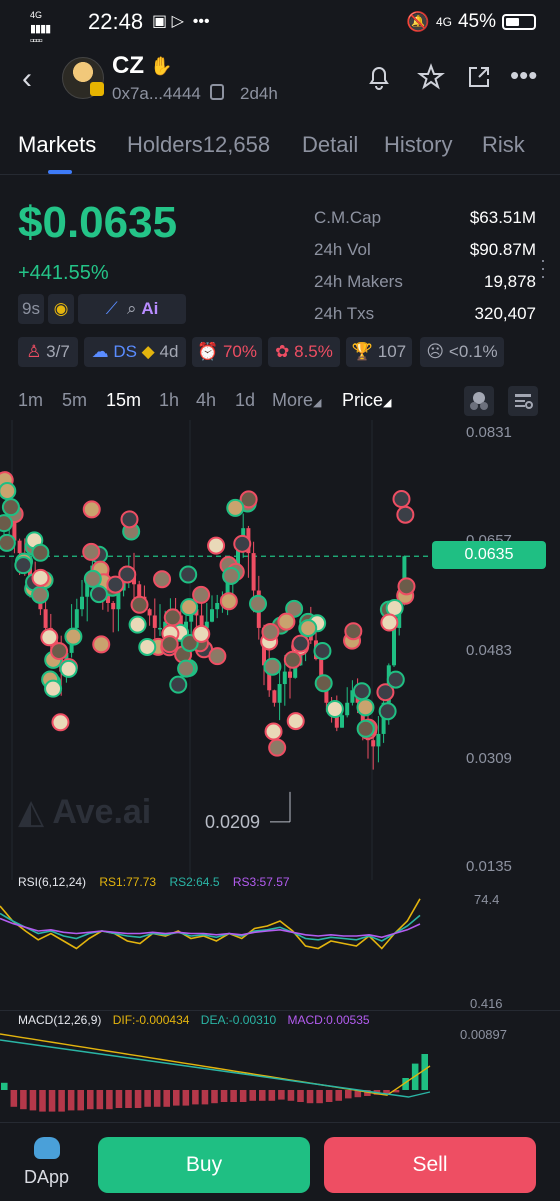 The width and height of the screenshot is (560, 1201). I want to click on status-right: 🔕 4G 45%, so click(471, 22).